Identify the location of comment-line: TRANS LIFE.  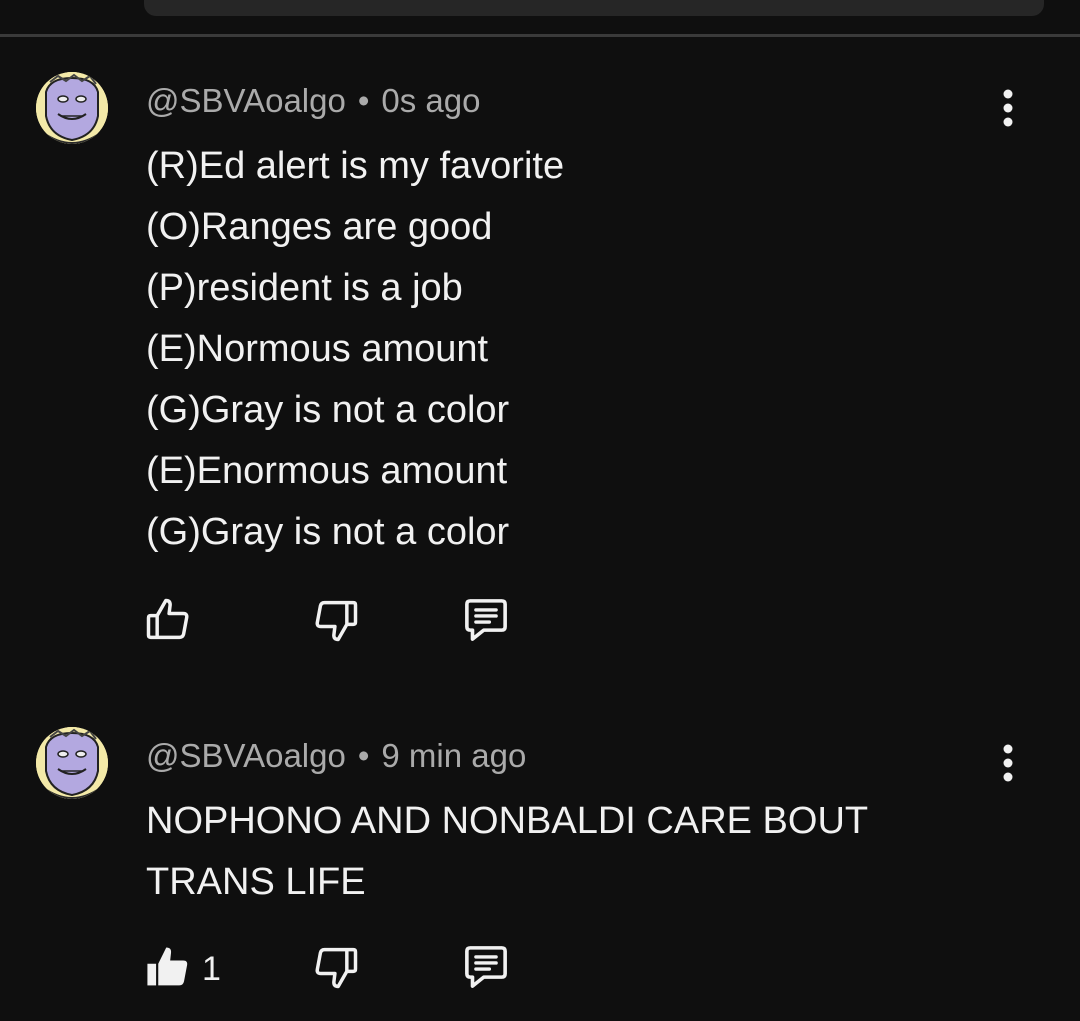
(256, 882).